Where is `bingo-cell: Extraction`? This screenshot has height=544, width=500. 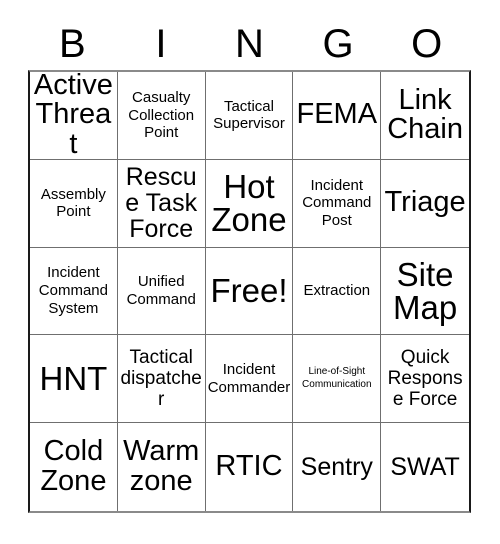 bingo-cell: Extraction is located at coordinates (337, 291).